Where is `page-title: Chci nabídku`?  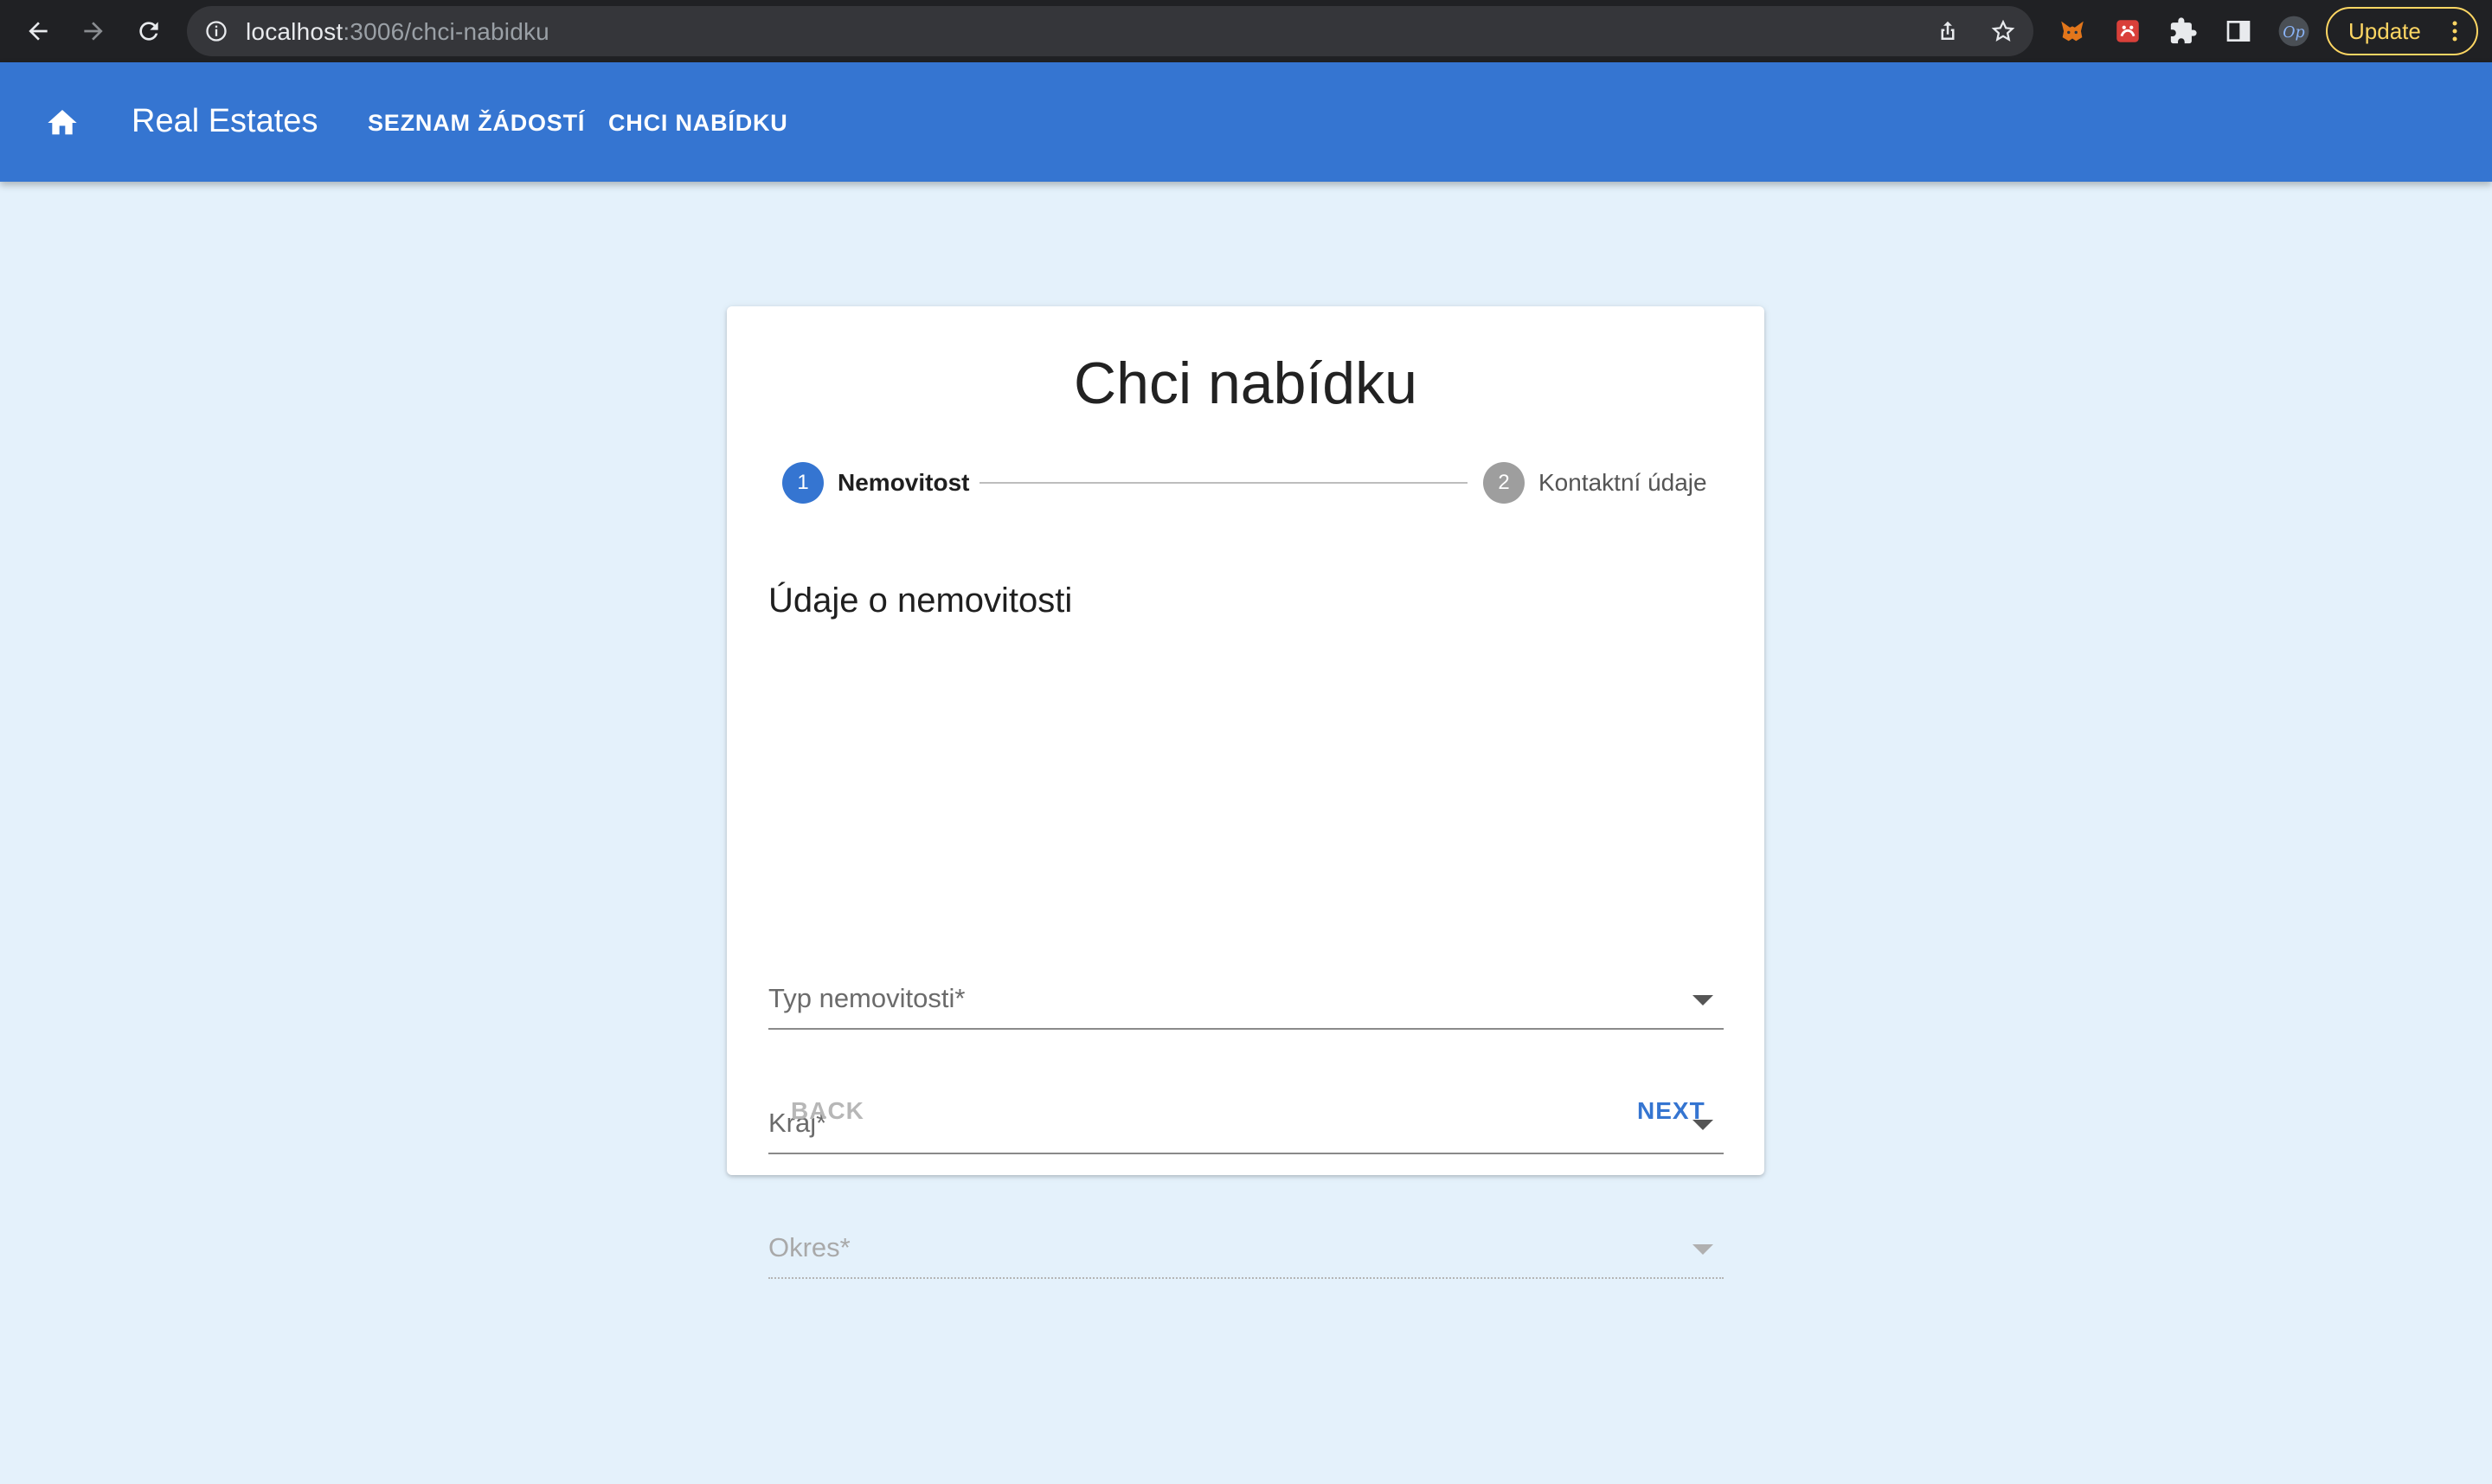
page-title: Chci nabídku is located at coordinates (1245, 383).